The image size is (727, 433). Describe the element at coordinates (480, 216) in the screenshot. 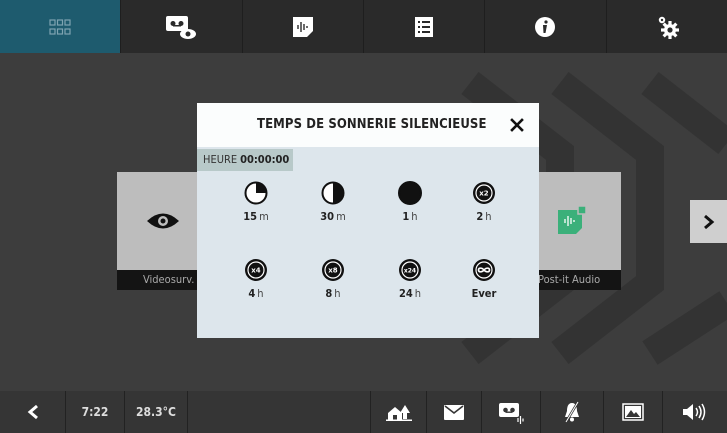

I see `option-value: 2` at that location.